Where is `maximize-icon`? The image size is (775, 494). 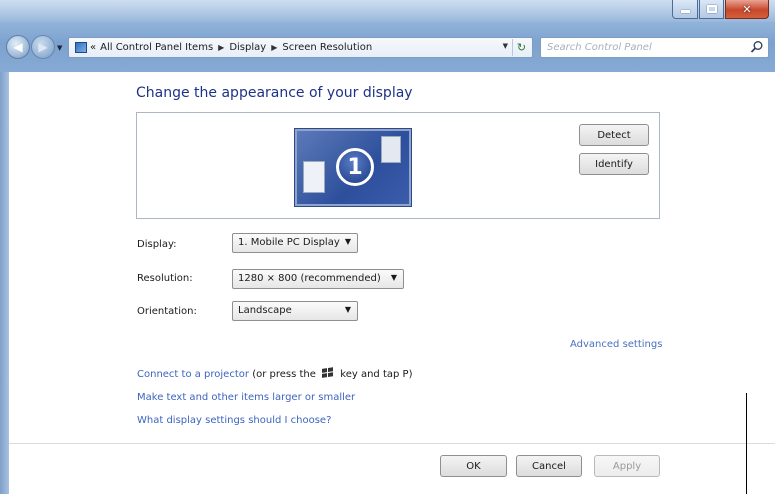
maximize-icon is located at coordinates (711, 9).